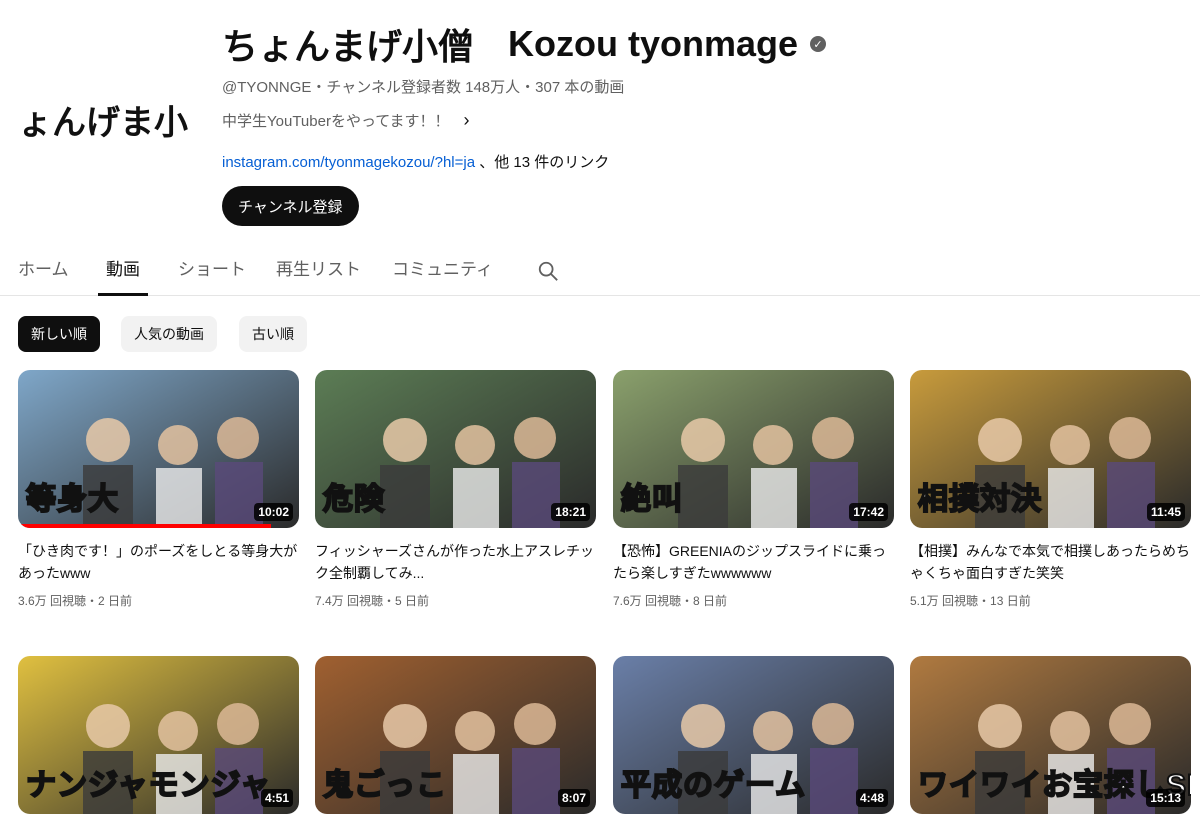 The width and height of the screenshot is (1200, 820). What do you see at coordinates (570, 512) in the screenshot?
I see `video-duration-badge: 18:21` at bounding box center [570, 512].